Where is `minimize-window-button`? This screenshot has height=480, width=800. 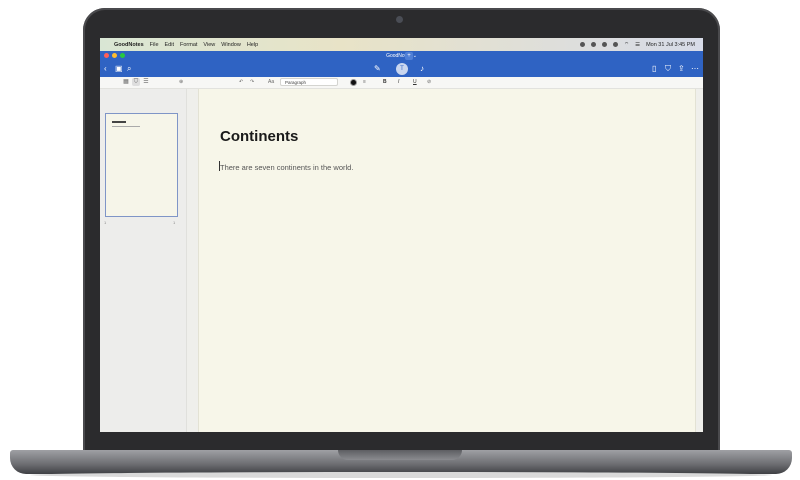 minimize-window-button is located at coordinates (114, 55).